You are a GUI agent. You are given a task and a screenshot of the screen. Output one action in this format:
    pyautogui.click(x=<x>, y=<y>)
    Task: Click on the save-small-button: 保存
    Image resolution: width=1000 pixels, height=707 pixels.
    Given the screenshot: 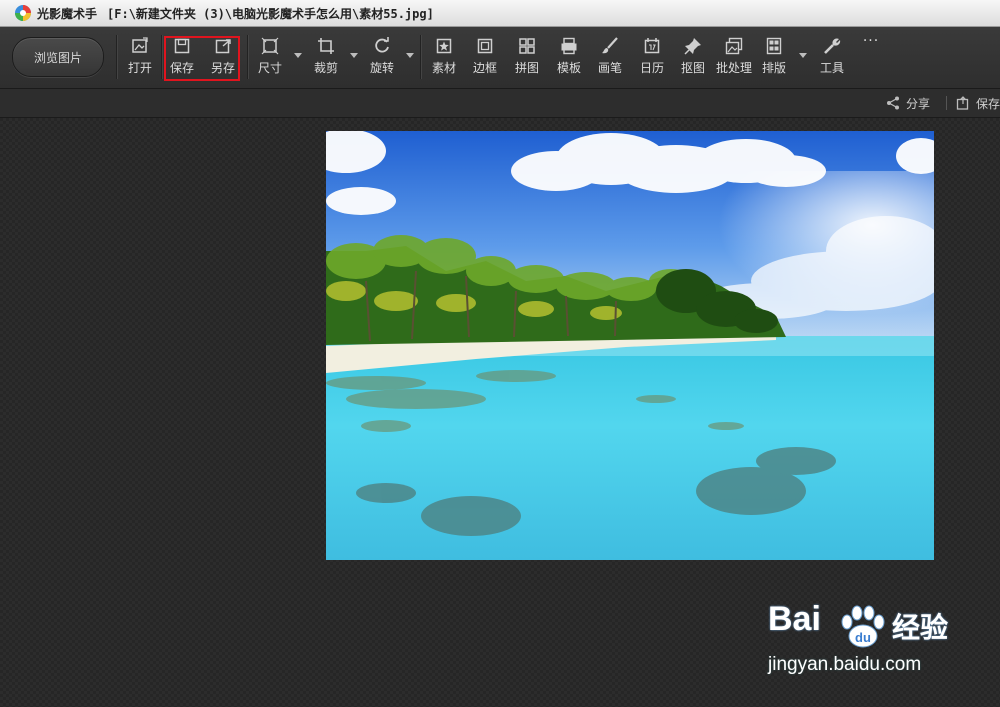 What is the action you would take?
    pyautogui.click(x=978, y=103)
    